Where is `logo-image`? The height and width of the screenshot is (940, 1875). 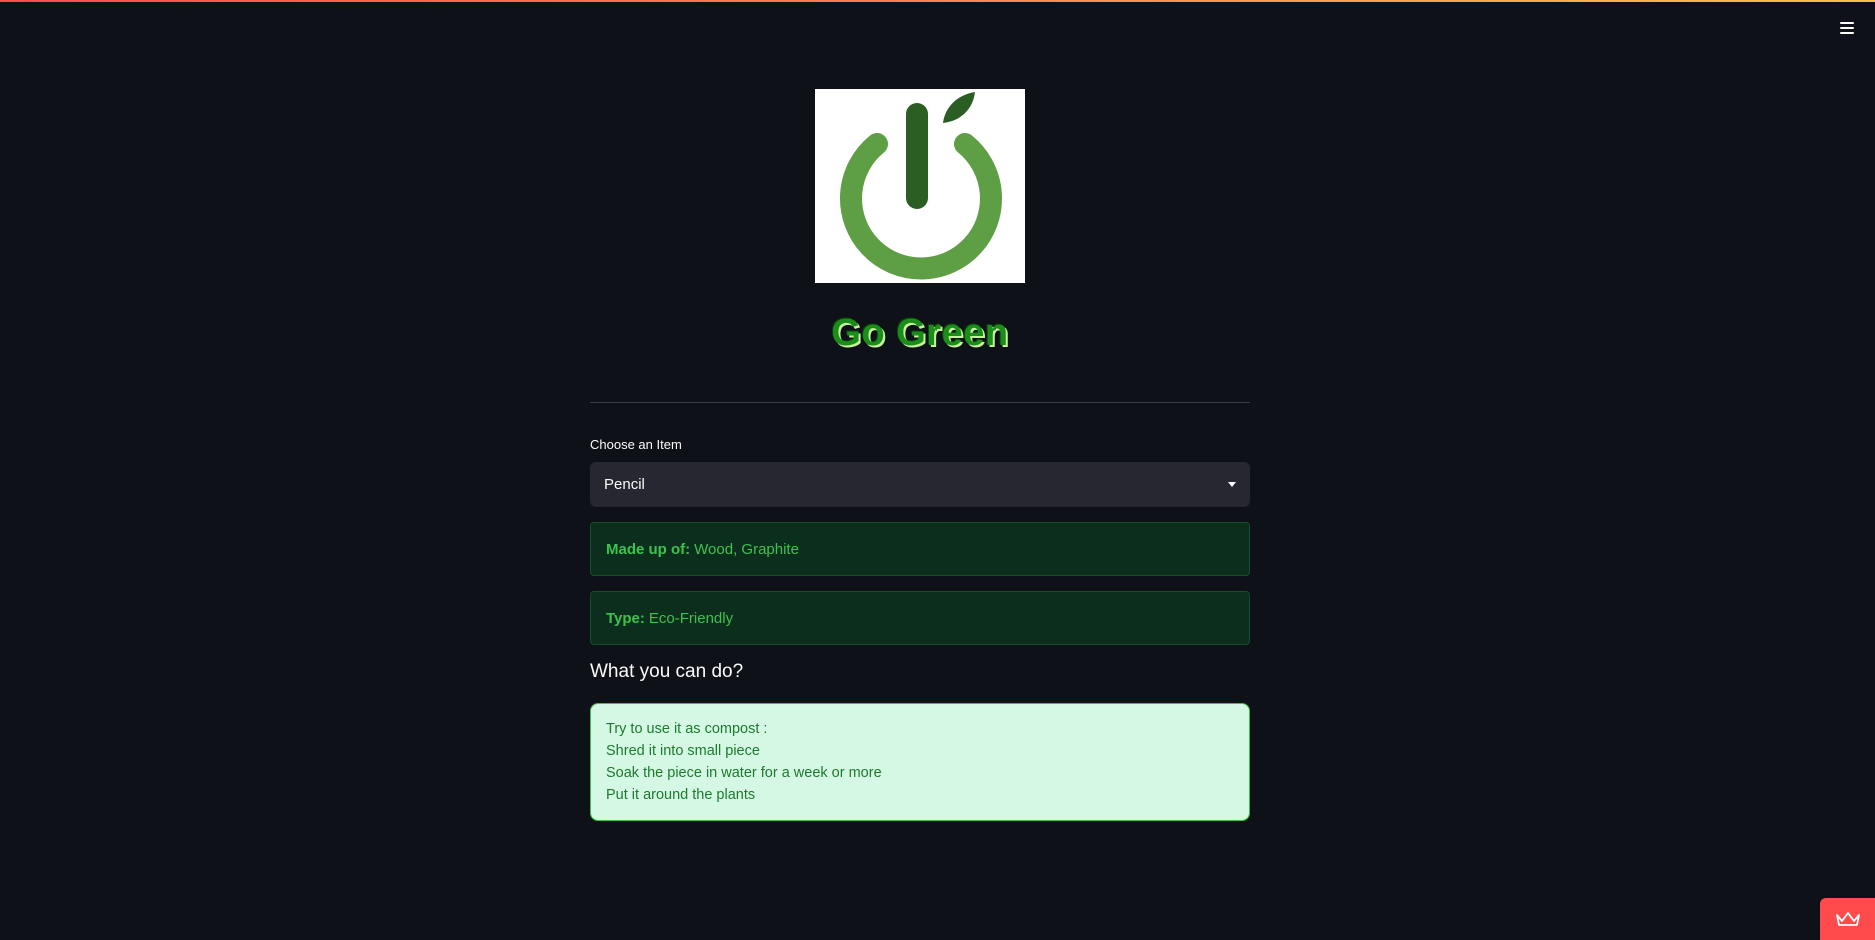
logo-image is located at coordinates (920, 186).